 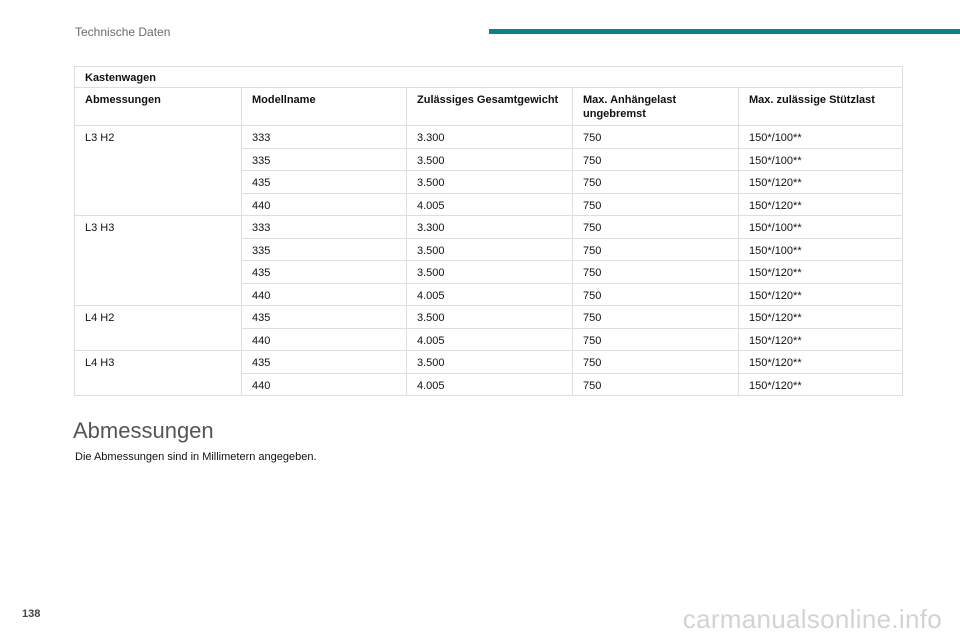 What do you see at coordinates (158, 260) in the screenshot?
I see `dimension-cell: L3 H3` at bounding box center [158, 260].